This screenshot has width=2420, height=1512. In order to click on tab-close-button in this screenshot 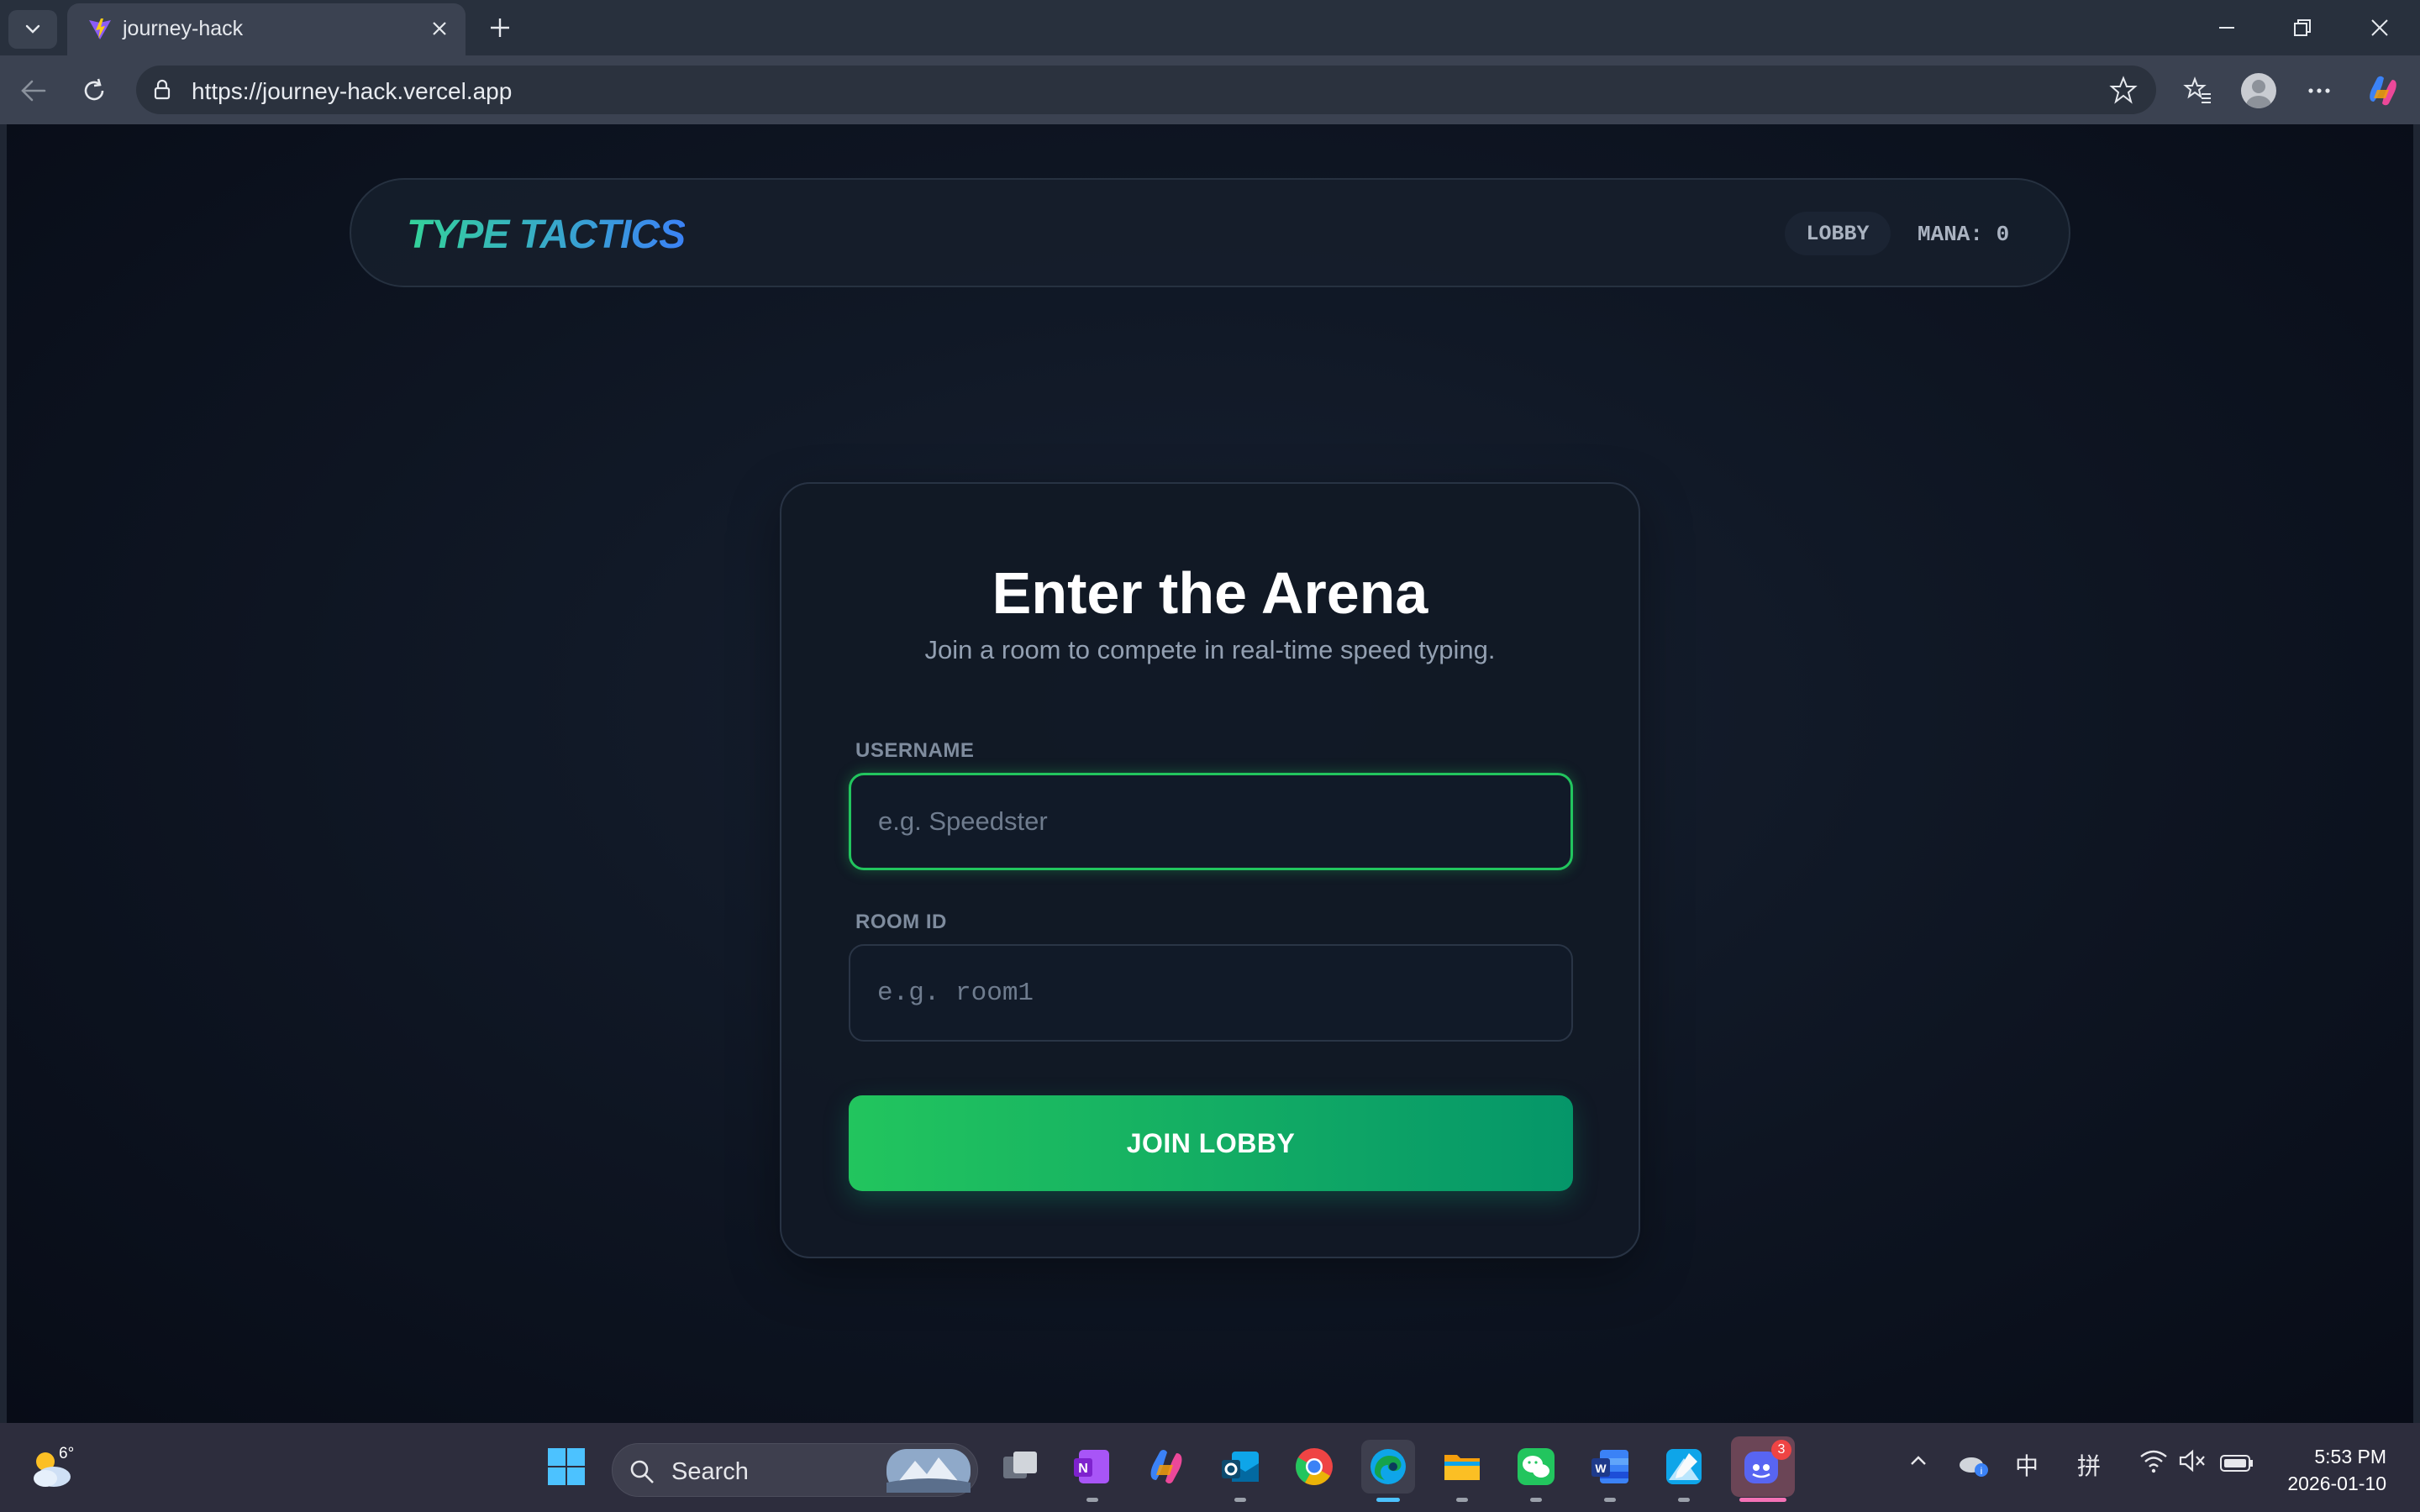, I will do `click(439, 28)`.